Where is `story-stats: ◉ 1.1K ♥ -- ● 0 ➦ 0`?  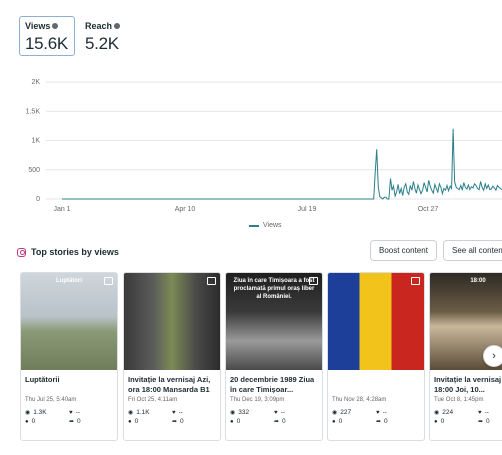 story-stats: ◉ 1.1K ♥ -- ● 0 ➦ 0 is located at coordinates (172, 415).